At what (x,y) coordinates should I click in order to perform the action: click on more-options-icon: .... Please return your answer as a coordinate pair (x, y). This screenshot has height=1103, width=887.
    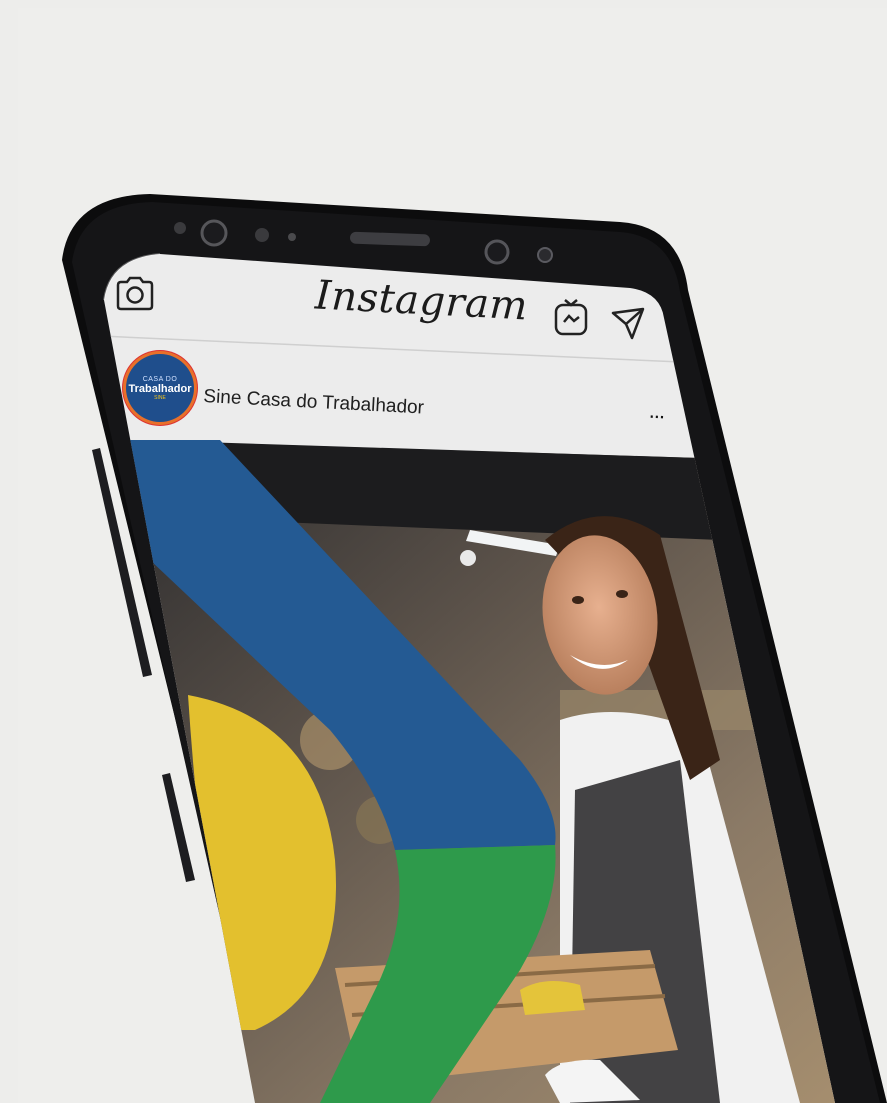
    Looking at the image, I should click on (656, 411).